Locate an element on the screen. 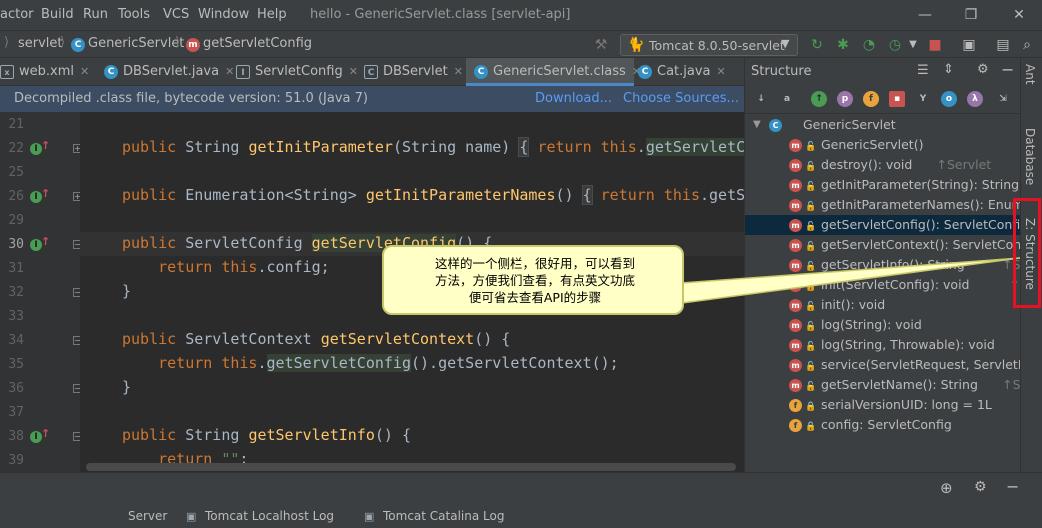 This screenshot has height=528, width=1042. tab-cat-java: C Cat.java ✕ is located at coordinates (690, 72).